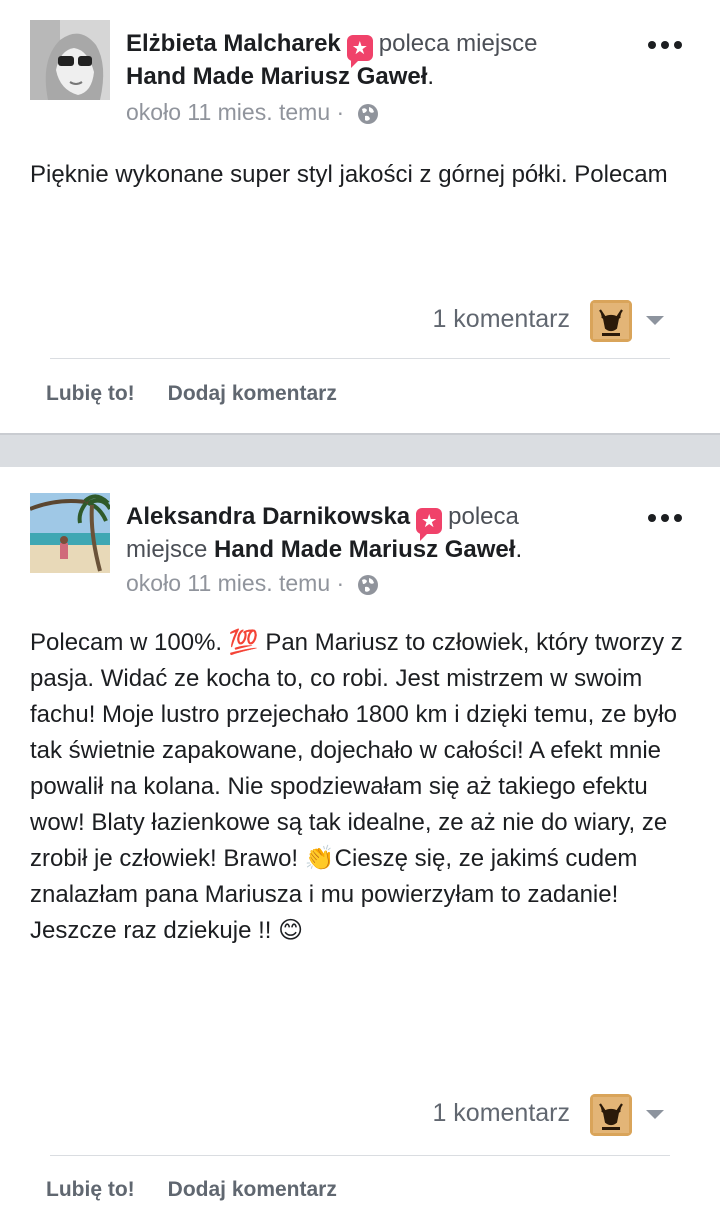 The image size is (720, 1231). I want to click on feed-separator, so click(360, 450).